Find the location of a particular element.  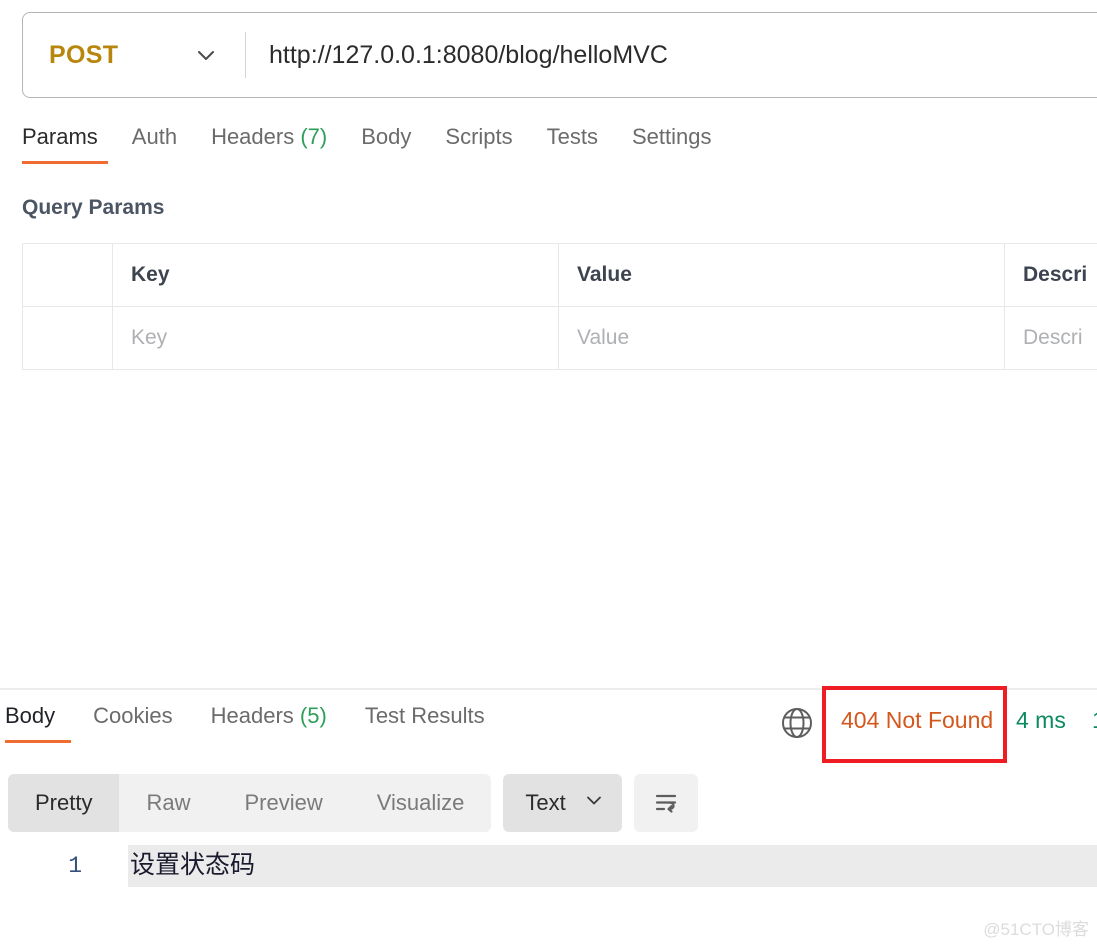

response-tab-body-label: Body is located at coordinates (30, 715).